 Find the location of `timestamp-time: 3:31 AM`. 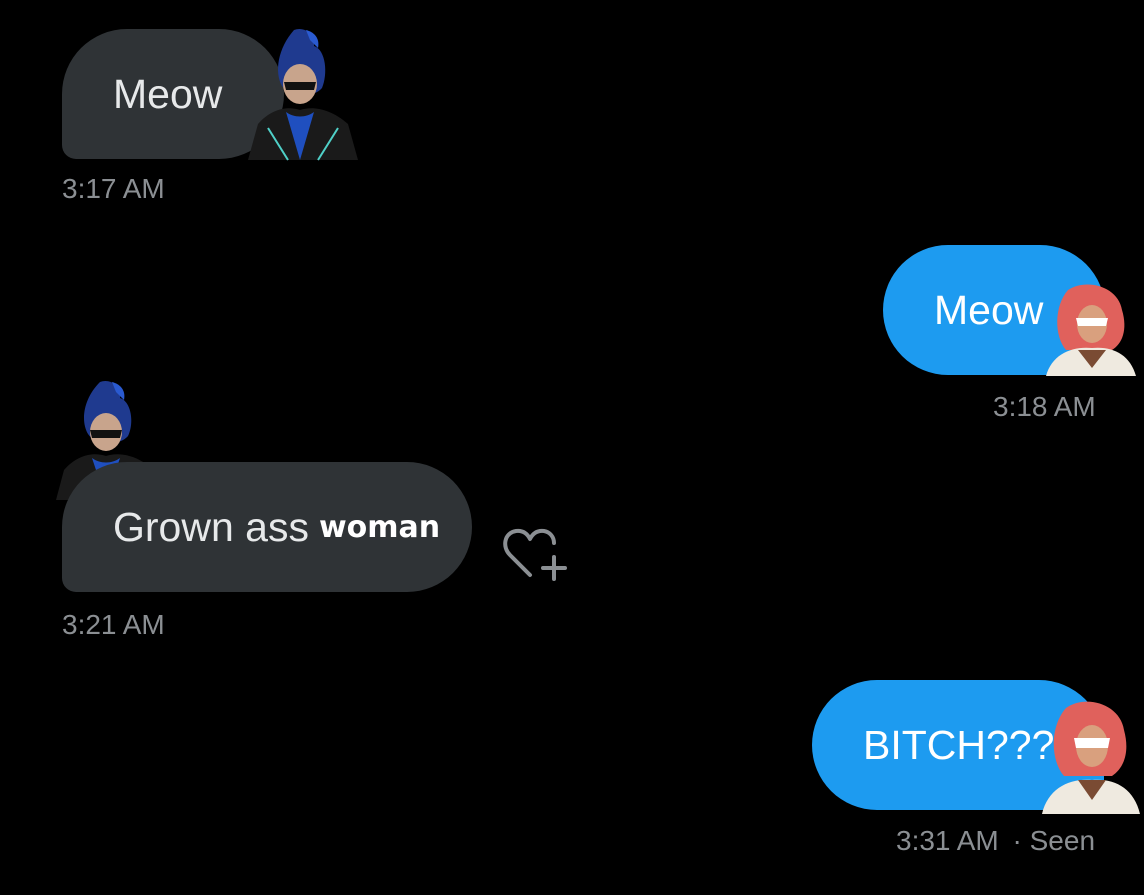

timestamp-time: 3:31 AM is located at coordinates (947, 840).